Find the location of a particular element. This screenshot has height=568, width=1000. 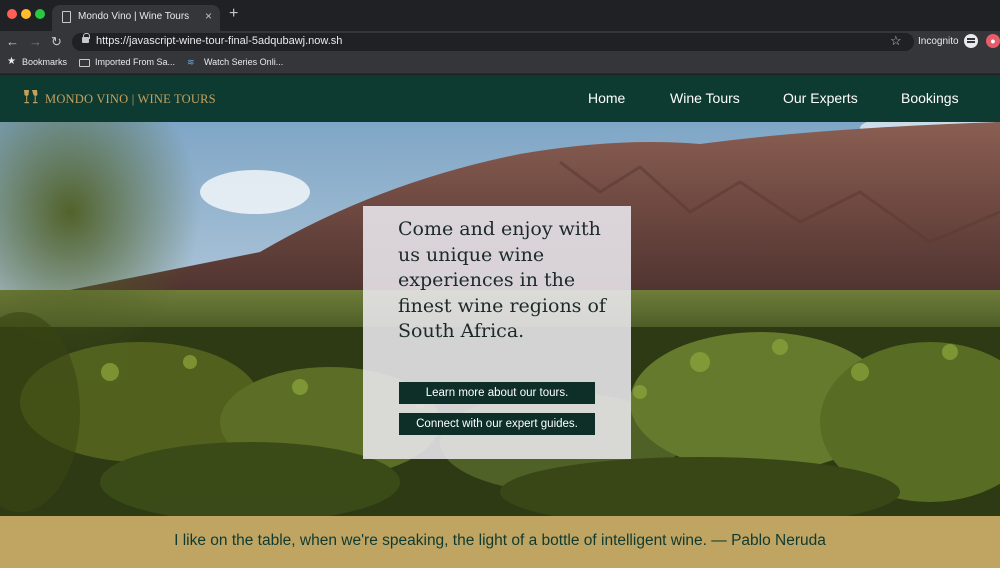

tab-title: Mondo Vino | Wine Tours is located at coordinates (134, 16).